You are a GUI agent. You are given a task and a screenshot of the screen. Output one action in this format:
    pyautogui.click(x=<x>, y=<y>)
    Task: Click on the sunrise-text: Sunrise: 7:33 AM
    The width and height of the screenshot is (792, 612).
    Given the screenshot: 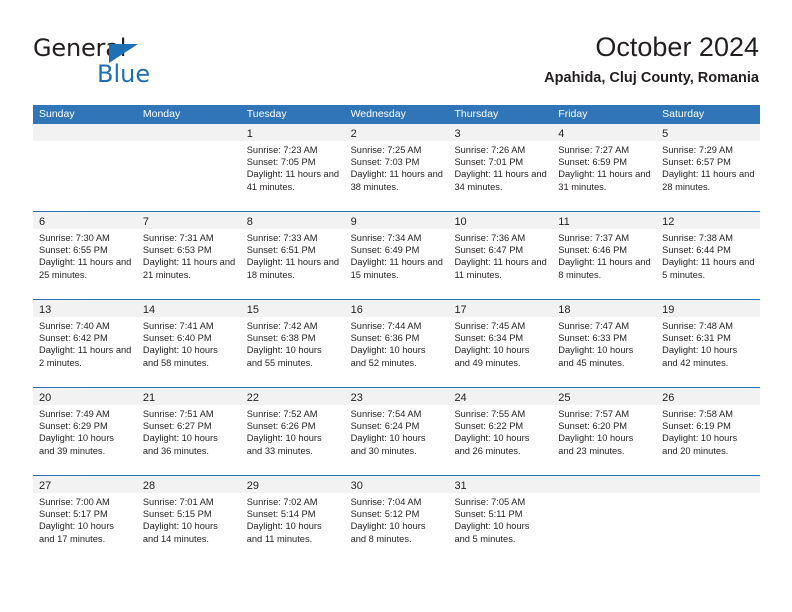 What is the action you would take?
    pyautogui.click(x=282, y=238)
    